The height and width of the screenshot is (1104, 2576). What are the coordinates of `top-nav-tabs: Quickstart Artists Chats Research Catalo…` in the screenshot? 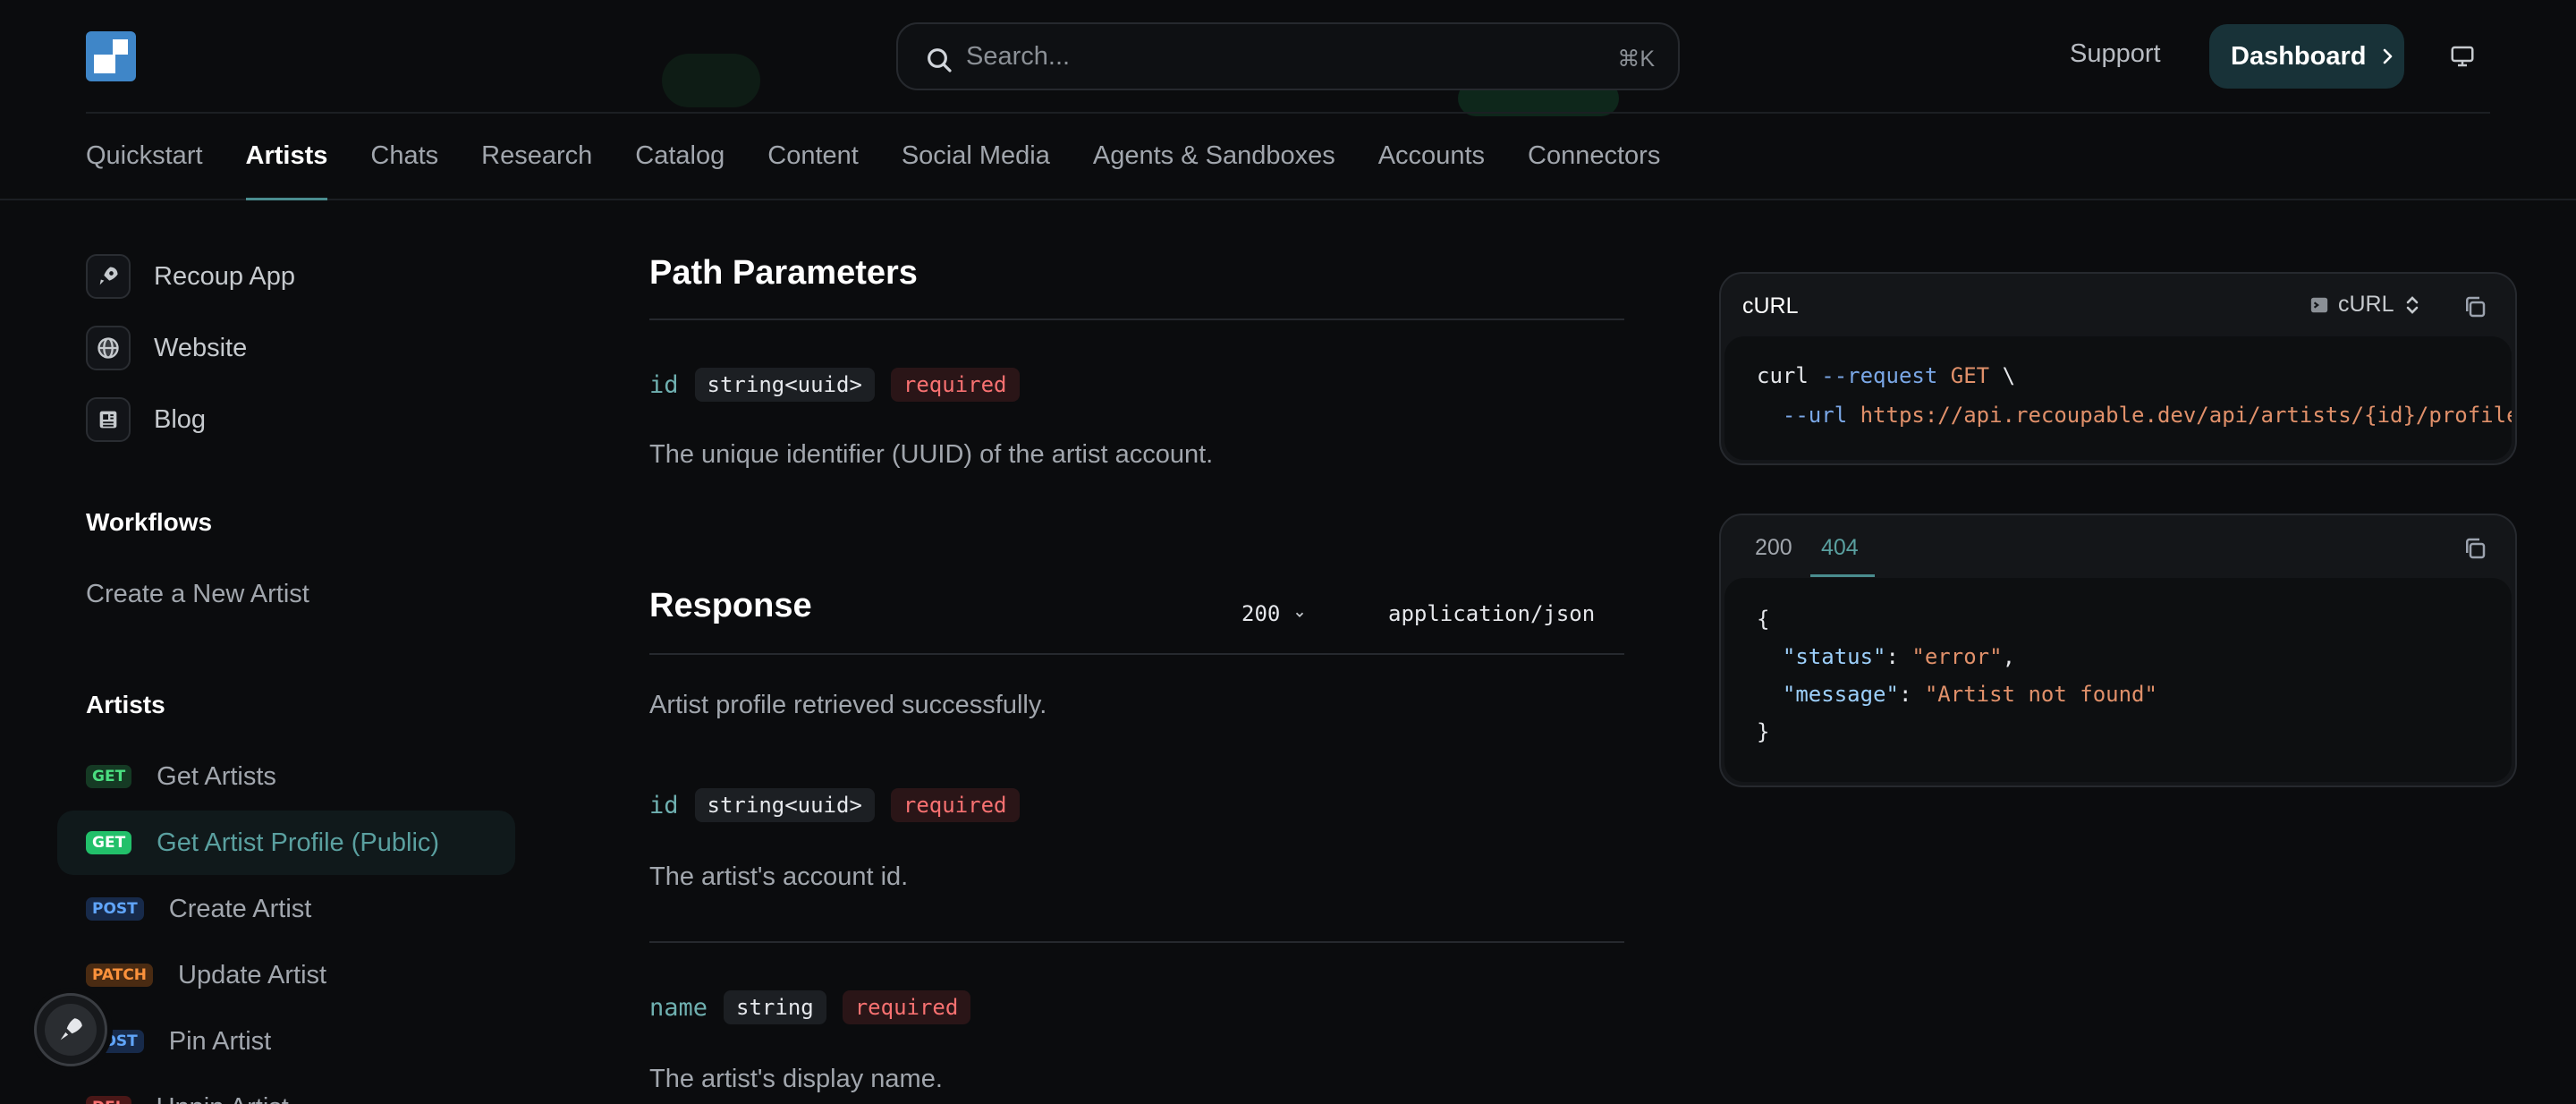 It's located at (894, 170).